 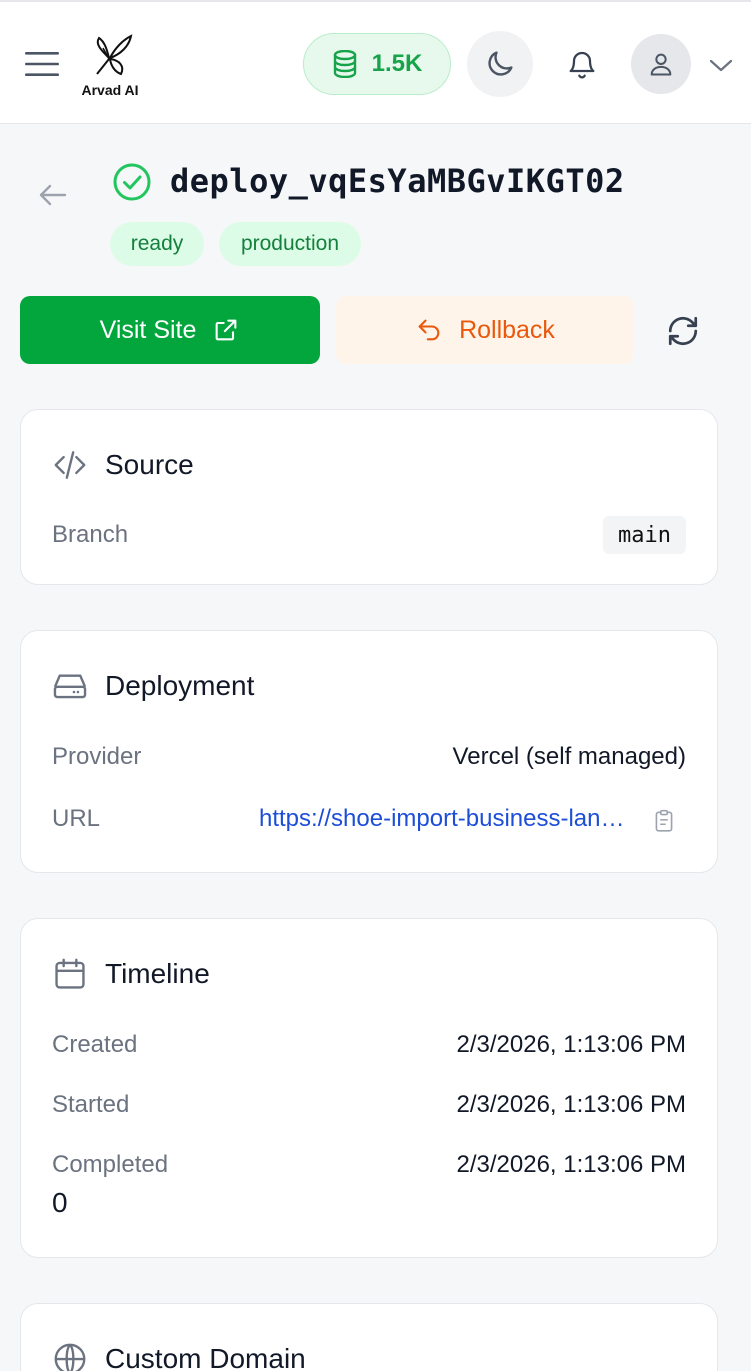 I want to click on environment-badge: production, so click(x=290, y=244).